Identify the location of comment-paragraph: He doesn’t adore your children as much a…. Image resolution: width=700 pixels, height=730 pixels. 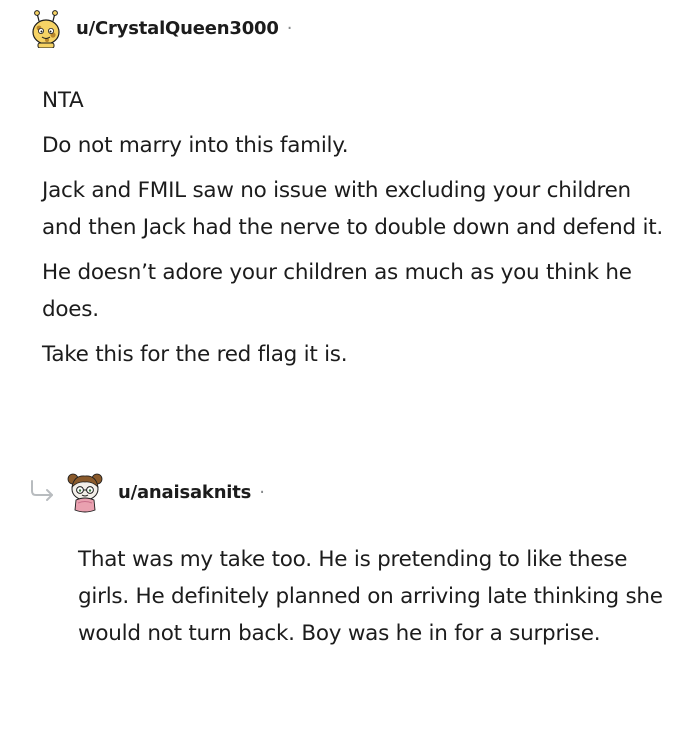
(337, 291).